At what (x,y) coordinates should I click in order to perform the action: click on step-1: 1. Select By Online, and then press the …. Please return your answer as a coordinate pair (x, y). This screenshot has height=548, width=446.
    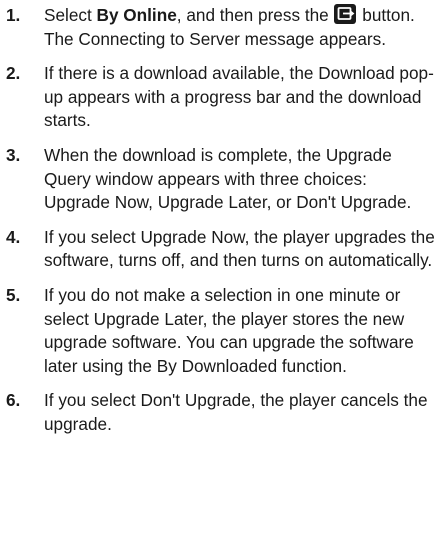
    Looking at the image, I should click on (223, 27).